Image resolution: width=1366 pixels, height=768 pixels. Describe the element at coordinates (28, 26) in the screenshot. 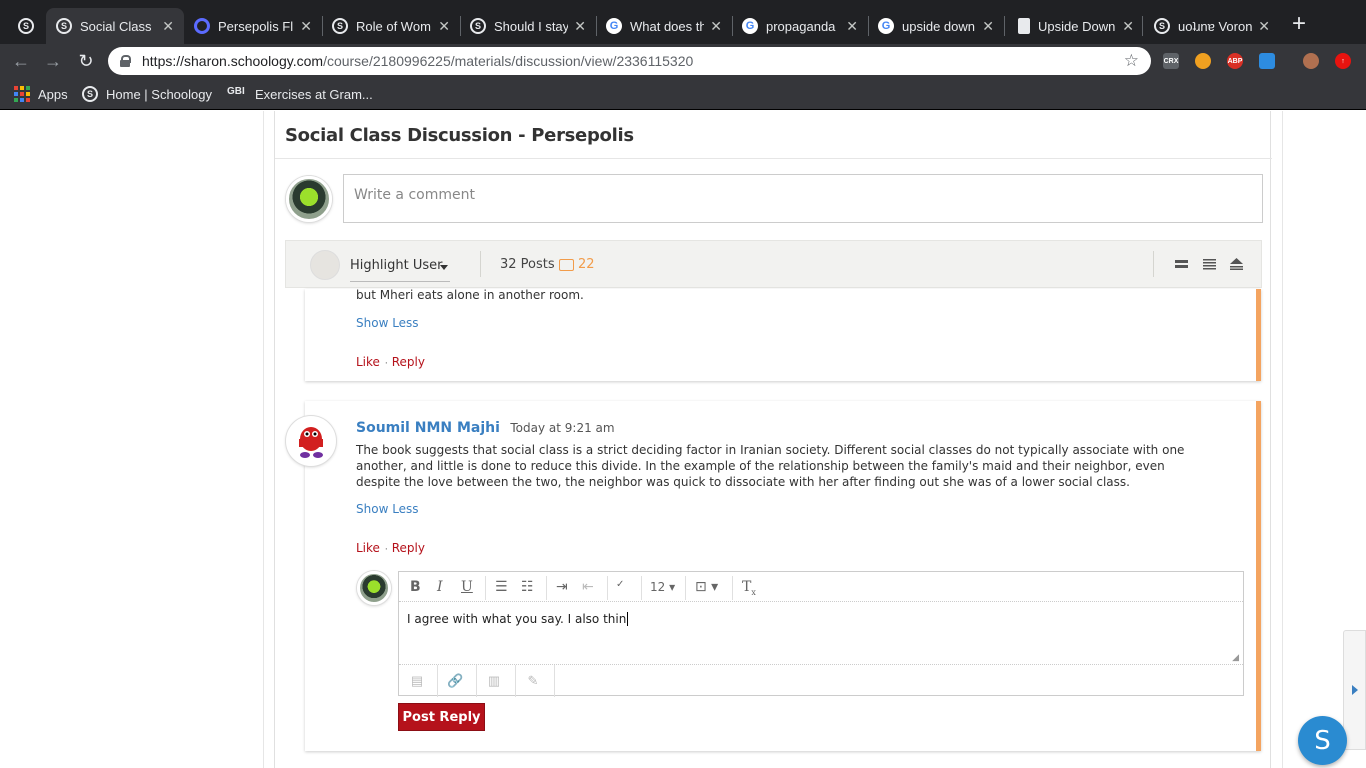

I see `tab-pinned-schoology: S` at that location.